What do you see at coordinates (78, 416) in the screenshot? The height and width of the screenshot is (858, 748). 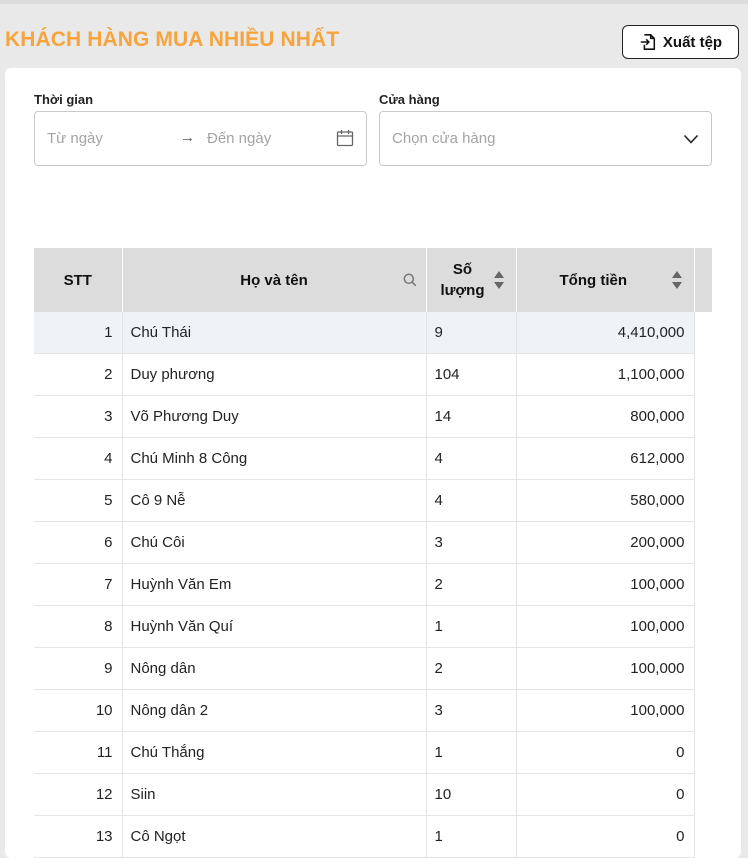 I see `cell-stt: 3` at bounding box center [78, 416].